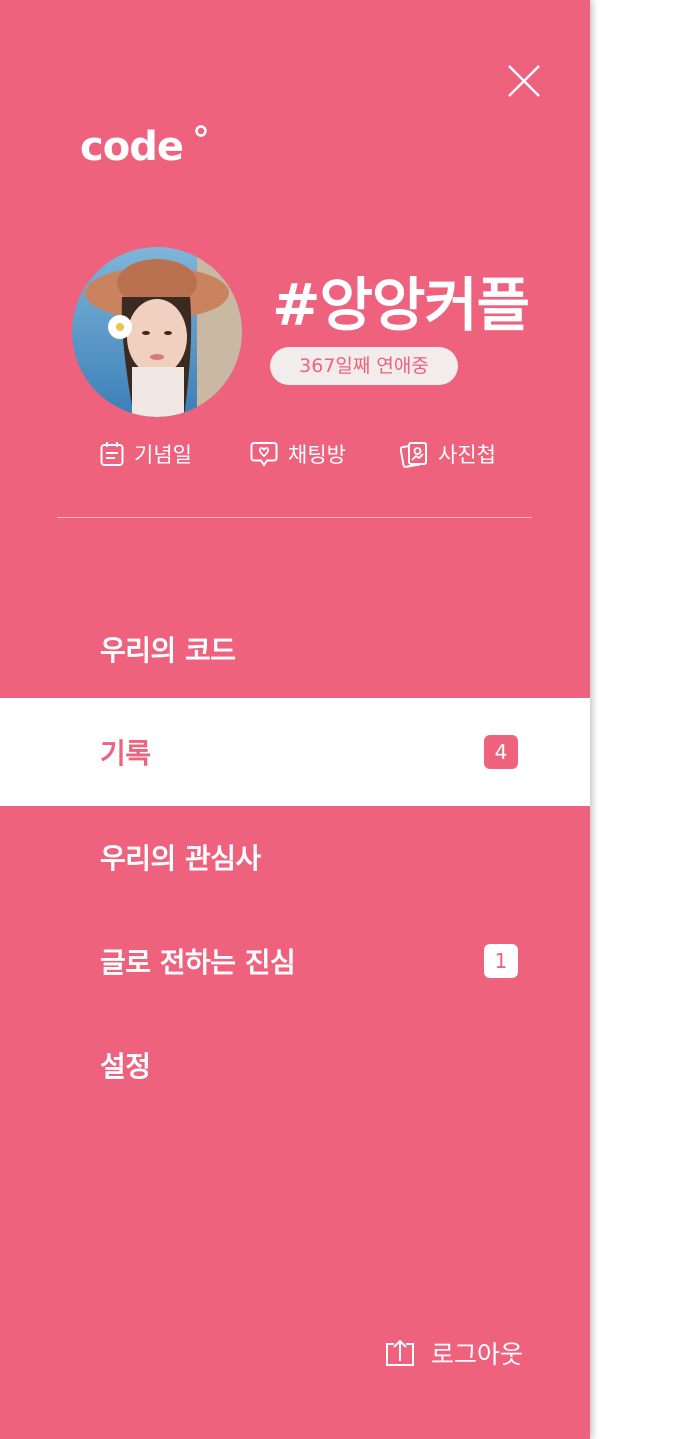 The height and width of the screenshot is (1439, 700). I want to click on code-logo: code, so click(146, 147).